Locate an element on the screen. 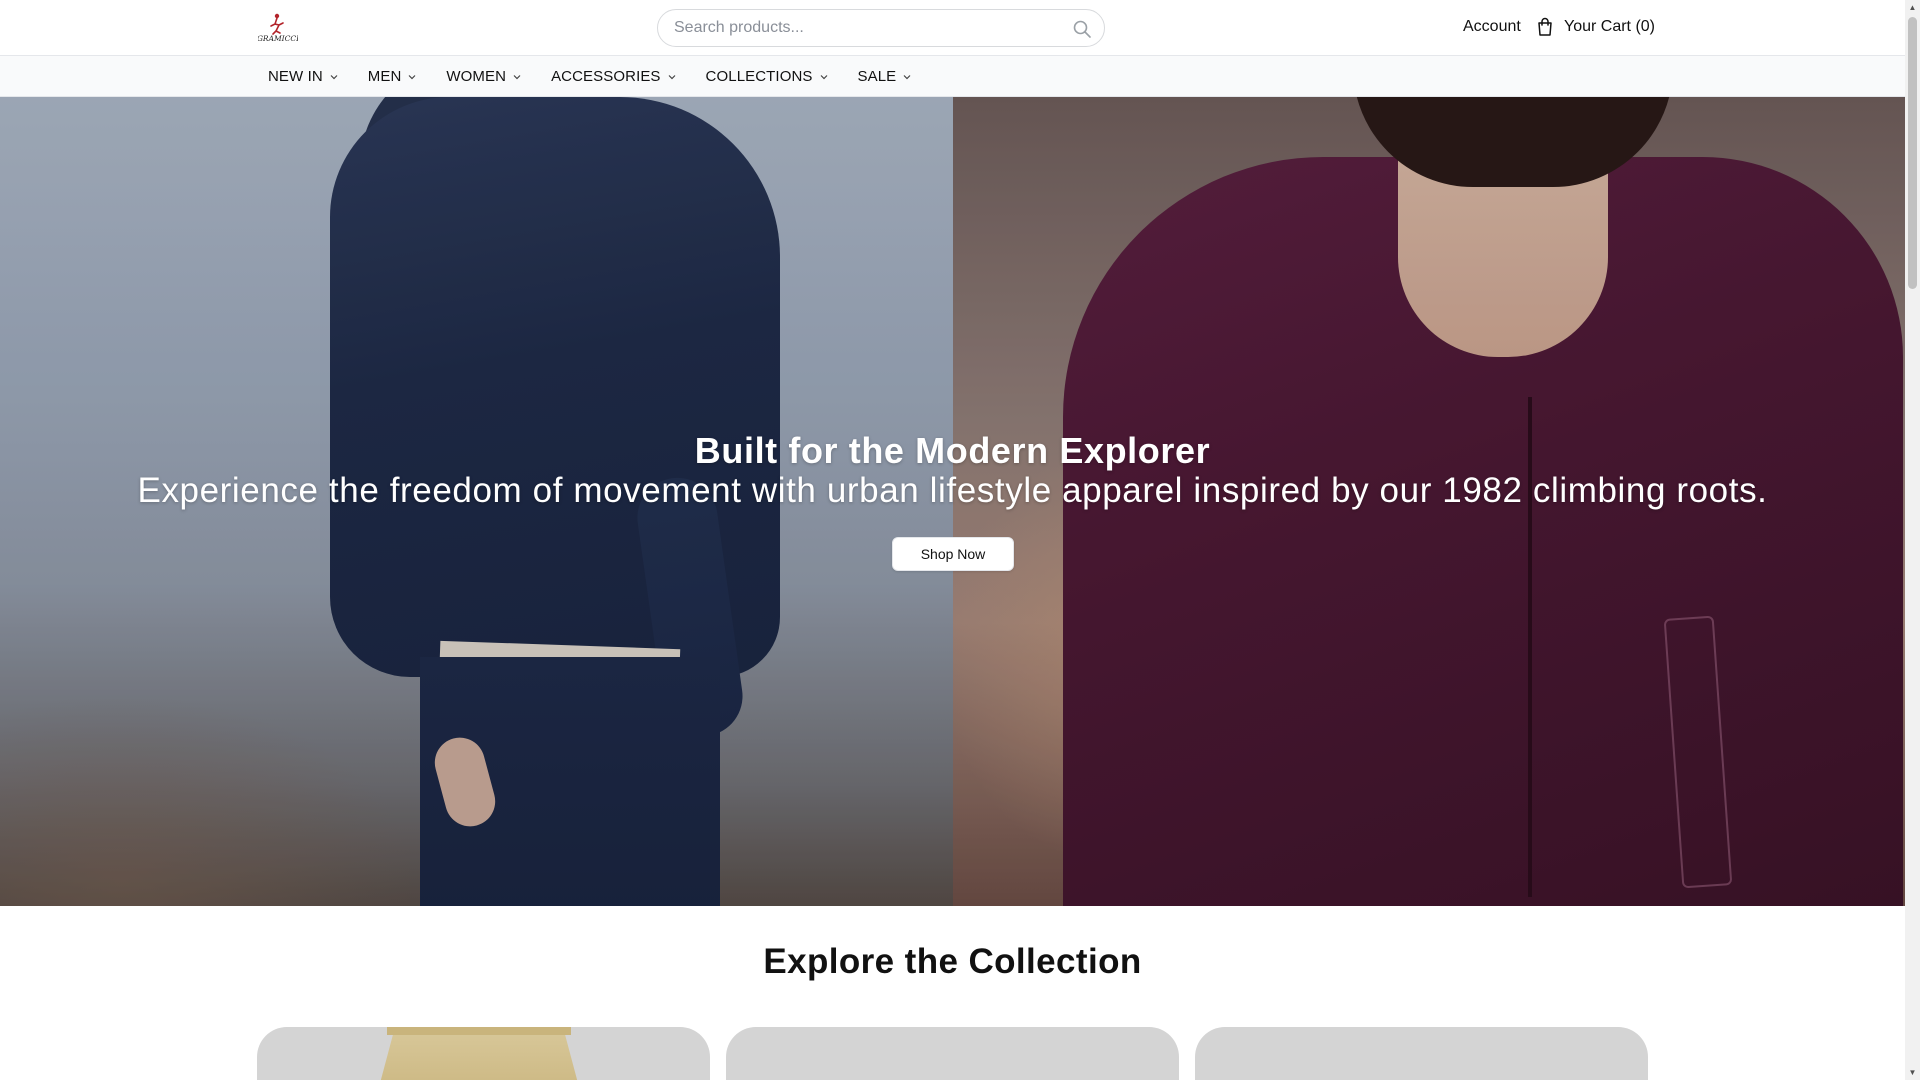 This screenshot has width=1920, height=1080. nav-item-men: MEN is located at coordinates (393, 76).